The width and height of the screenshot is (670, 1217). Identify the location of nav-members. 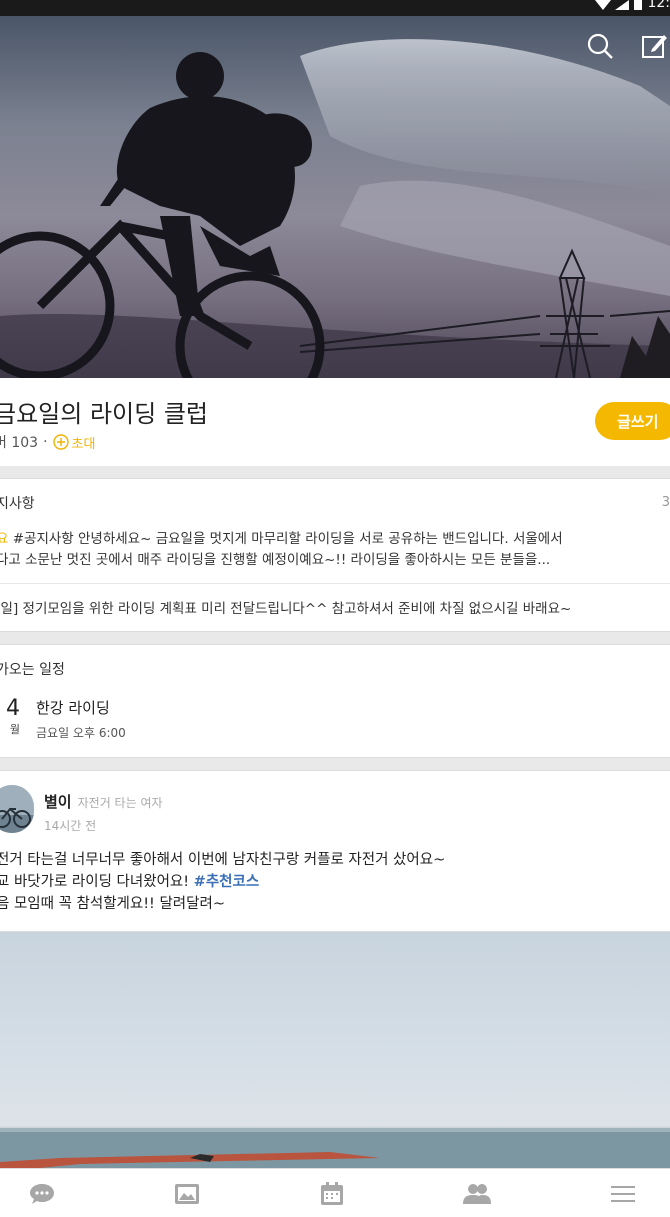
(477, 1194).